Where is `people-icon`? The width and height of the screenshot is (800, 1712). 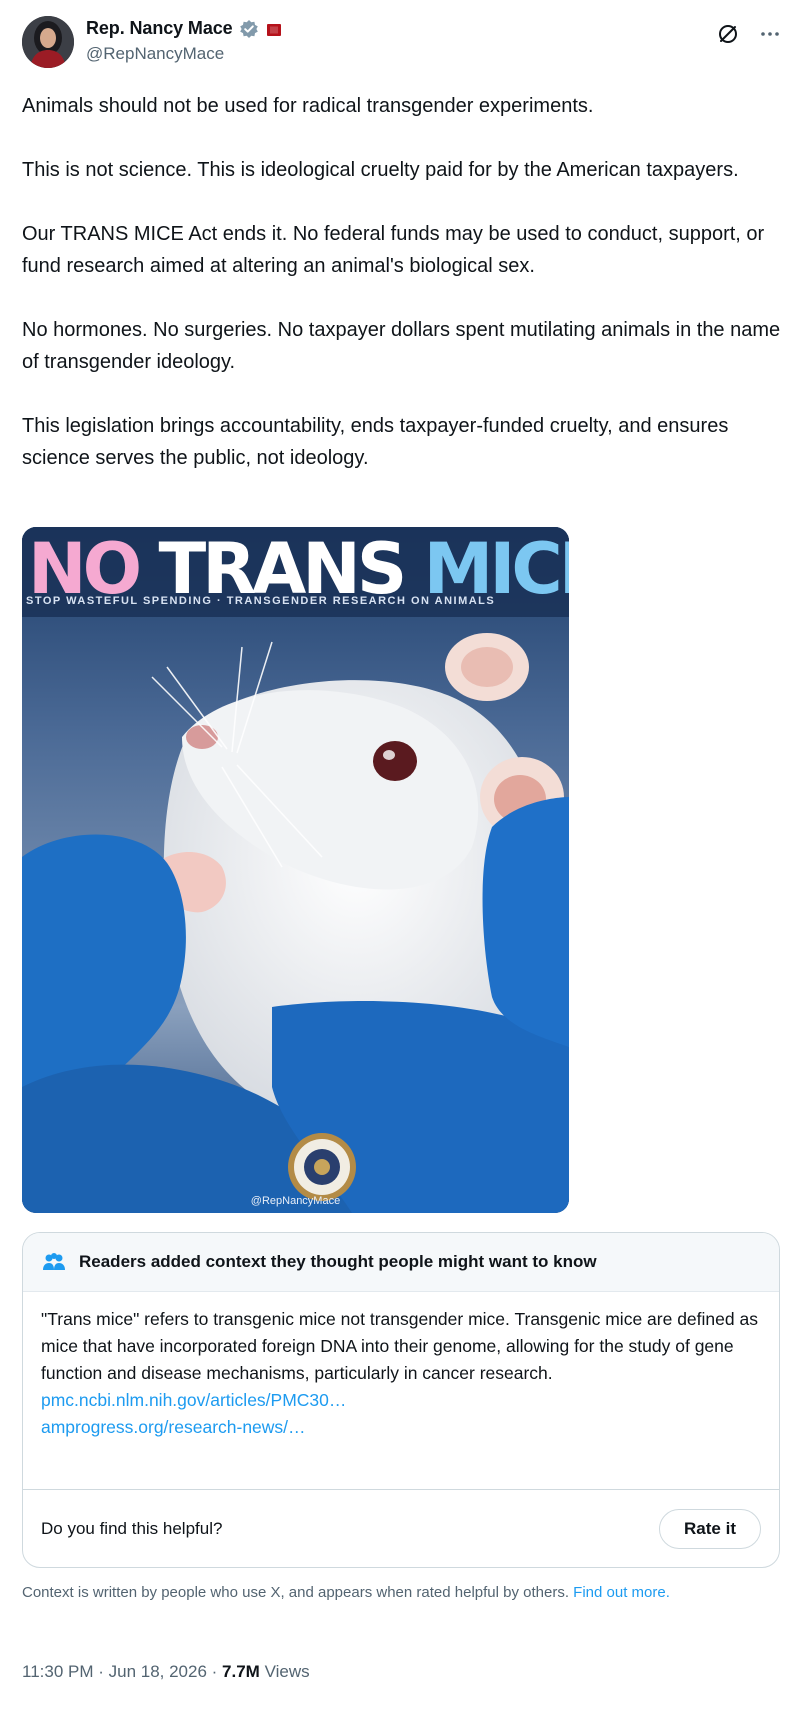
people-icon is located at coordinates (54, 1262).